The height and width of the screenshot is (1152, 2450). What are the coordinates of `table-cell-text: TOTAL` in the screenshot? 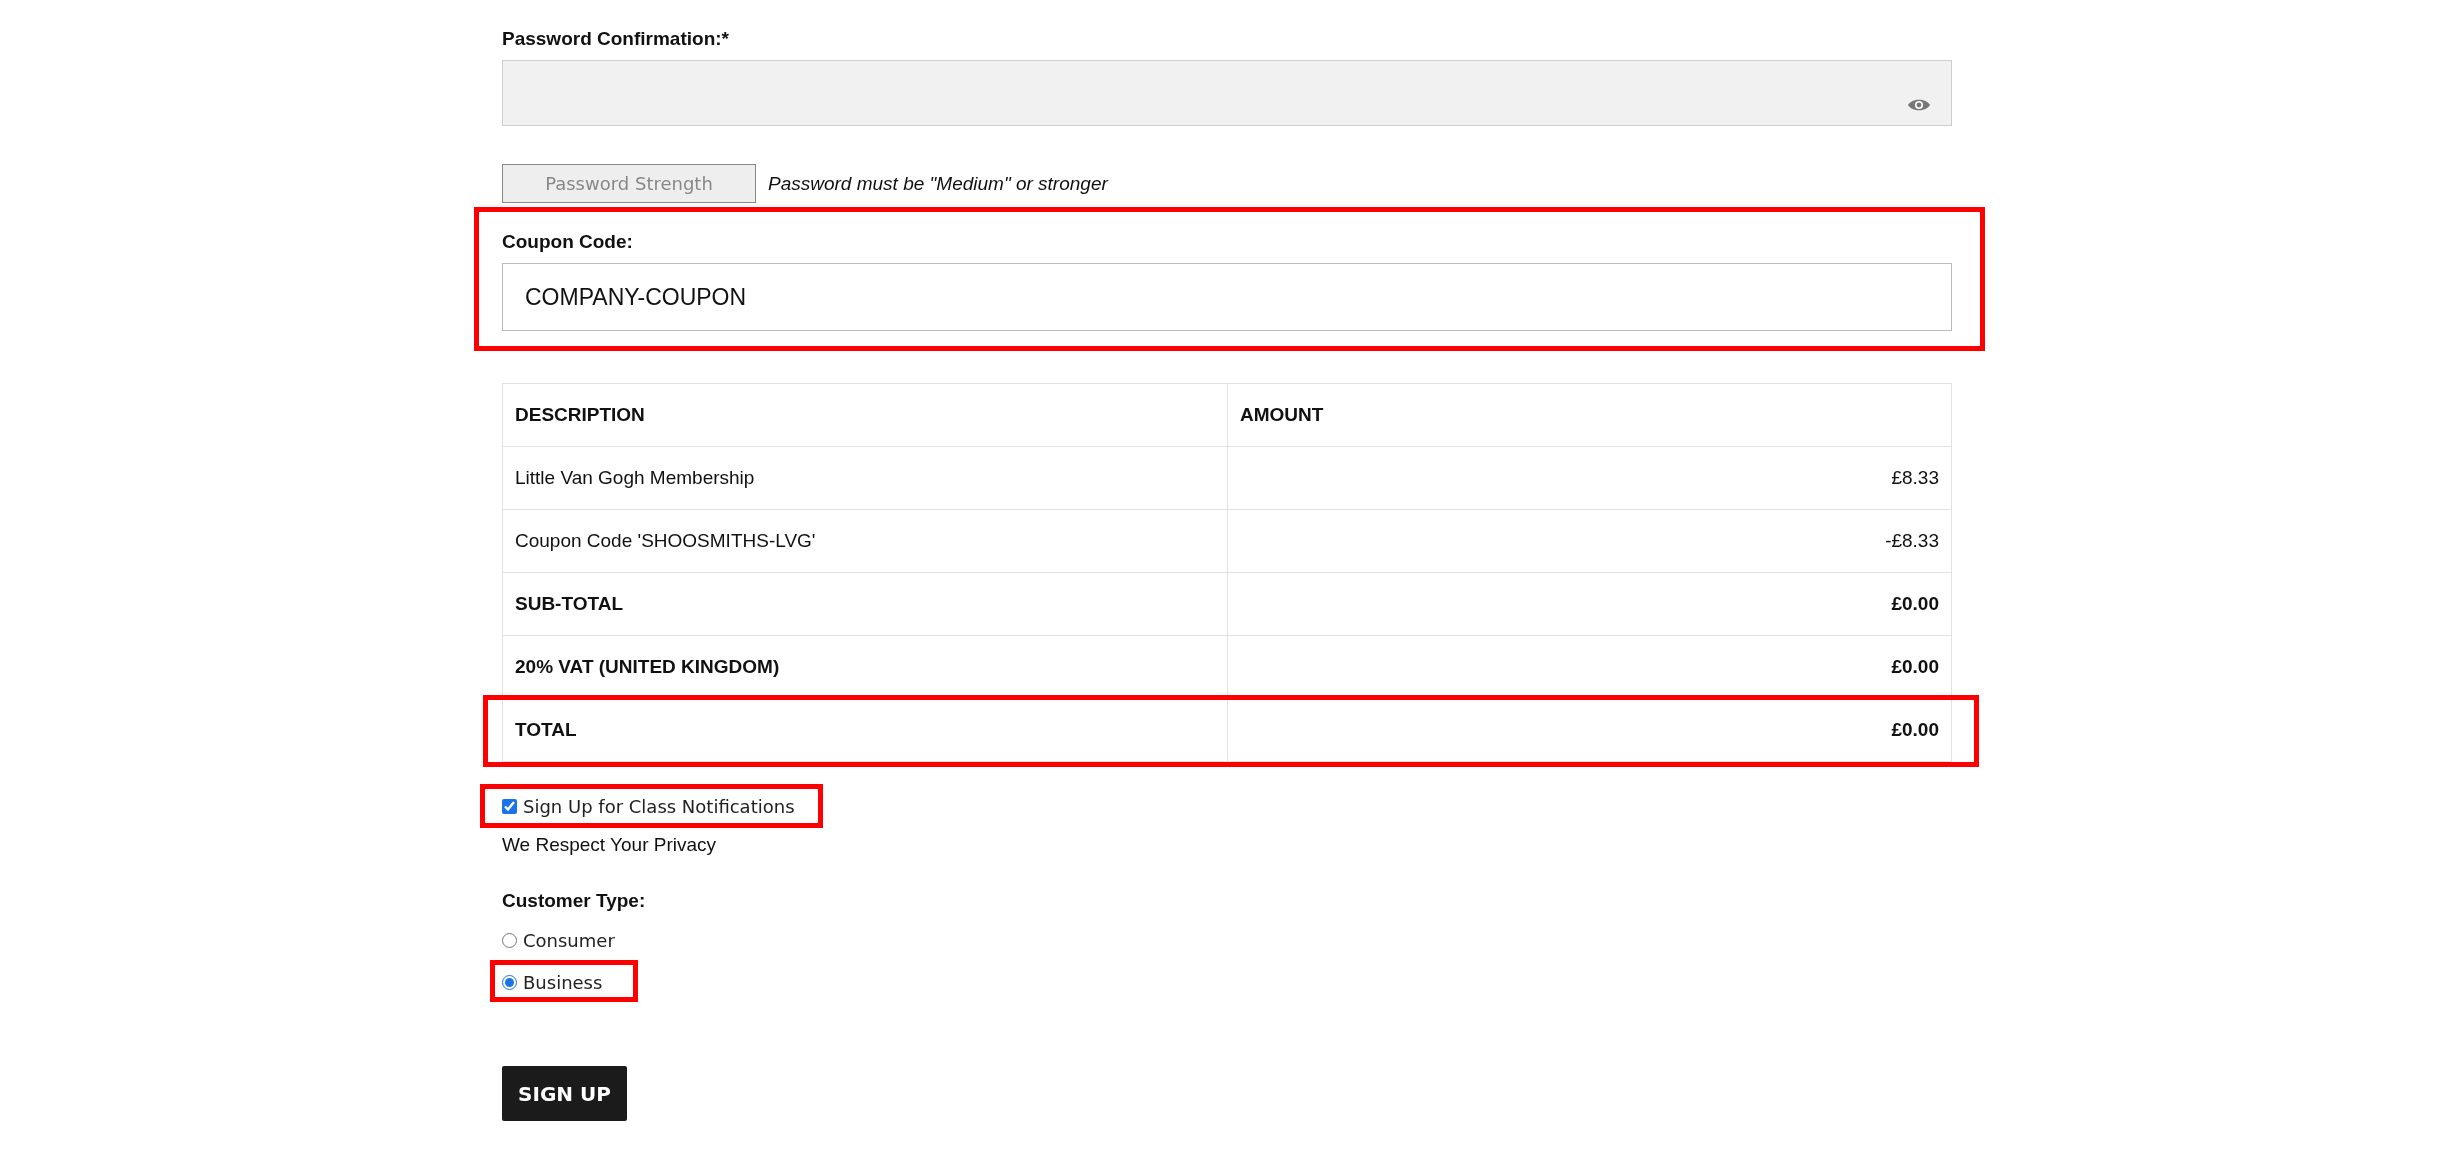 It's located at (546, 730).